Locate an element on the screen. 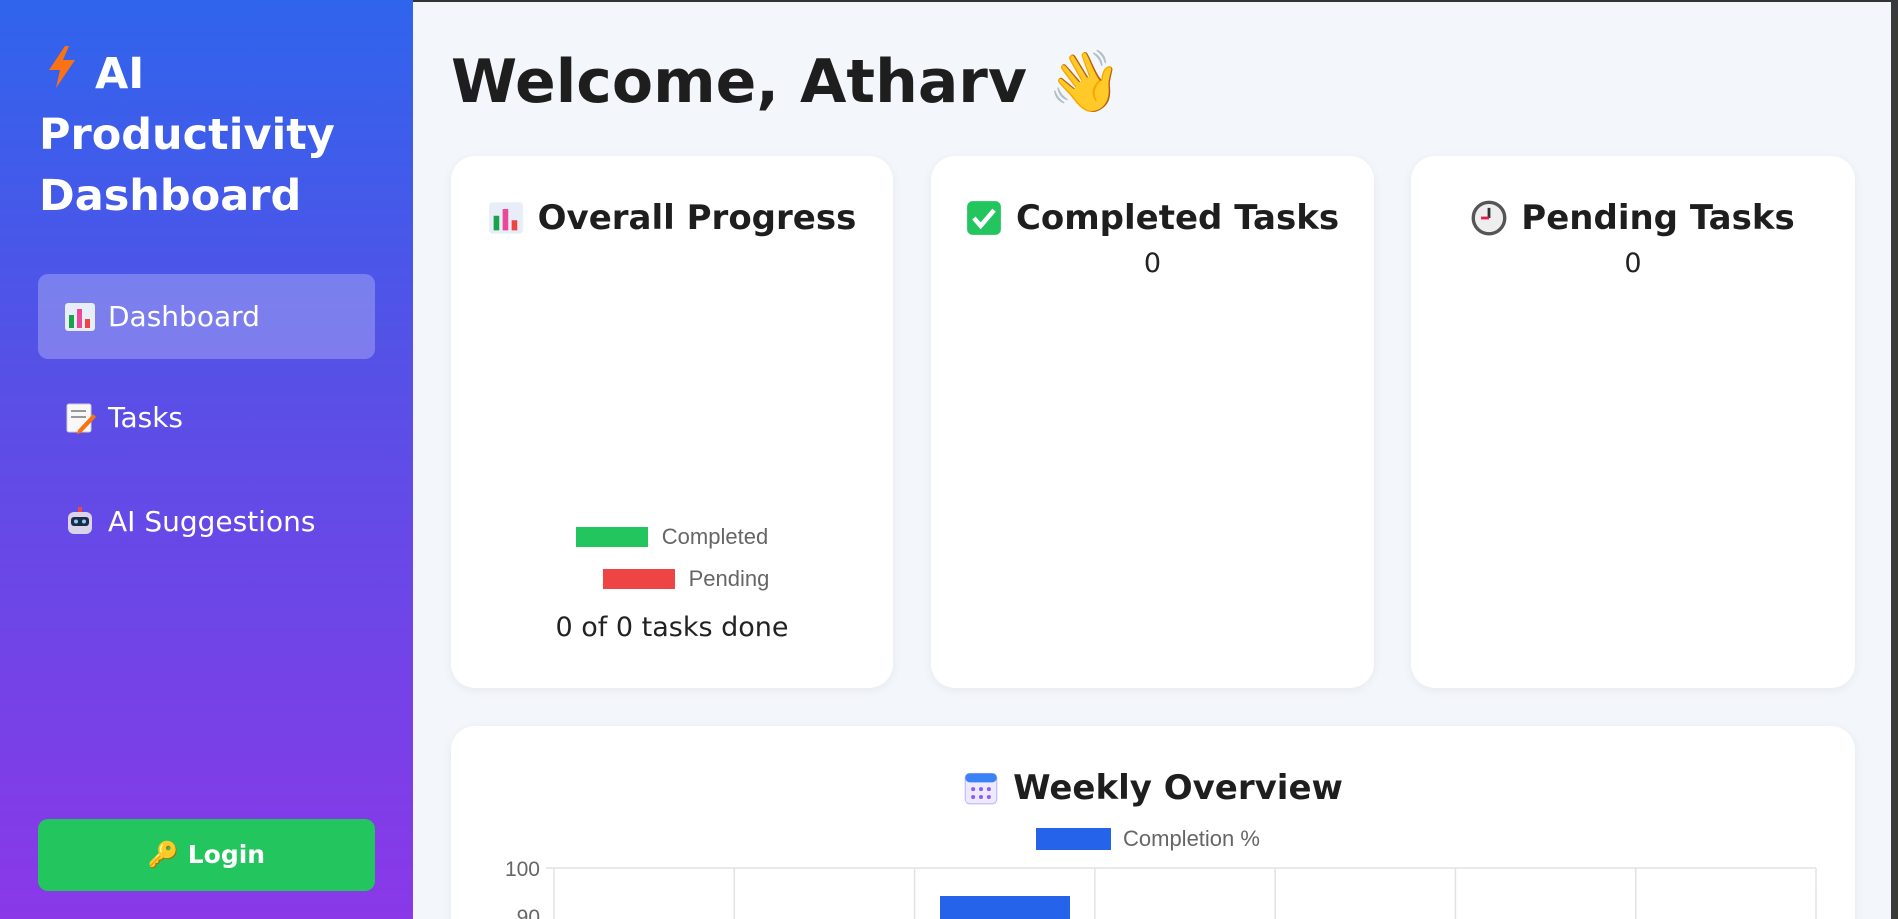  memo-icon is located at coordinates (80, 418).